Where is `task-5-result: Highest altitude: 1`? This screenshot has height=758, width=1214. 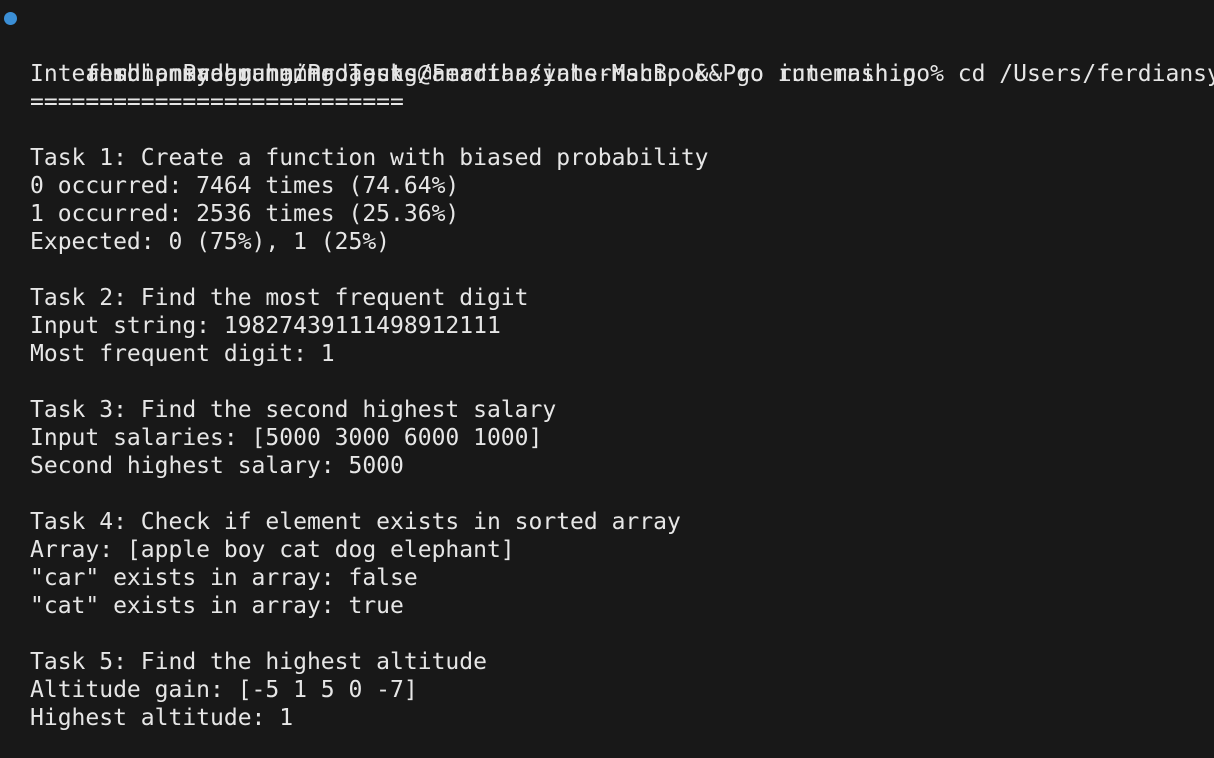 task-5-result: Highest altitude: 1 is located at coordinates (162, 718).